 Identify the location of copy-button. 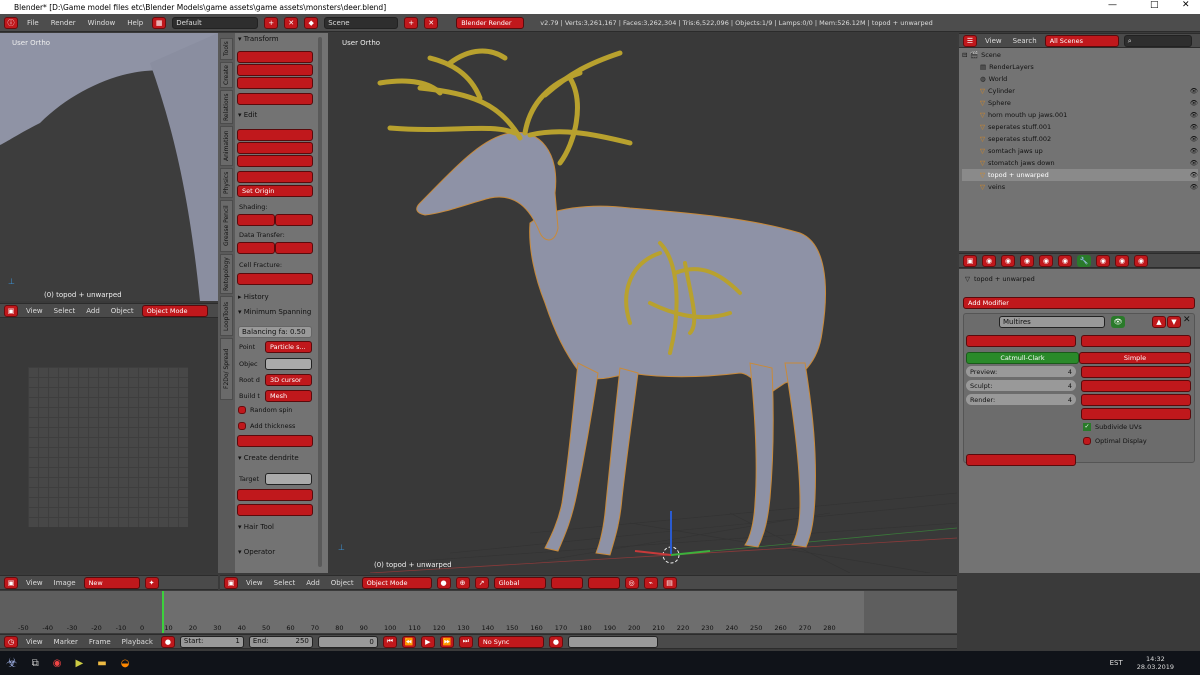
(1136, 341).